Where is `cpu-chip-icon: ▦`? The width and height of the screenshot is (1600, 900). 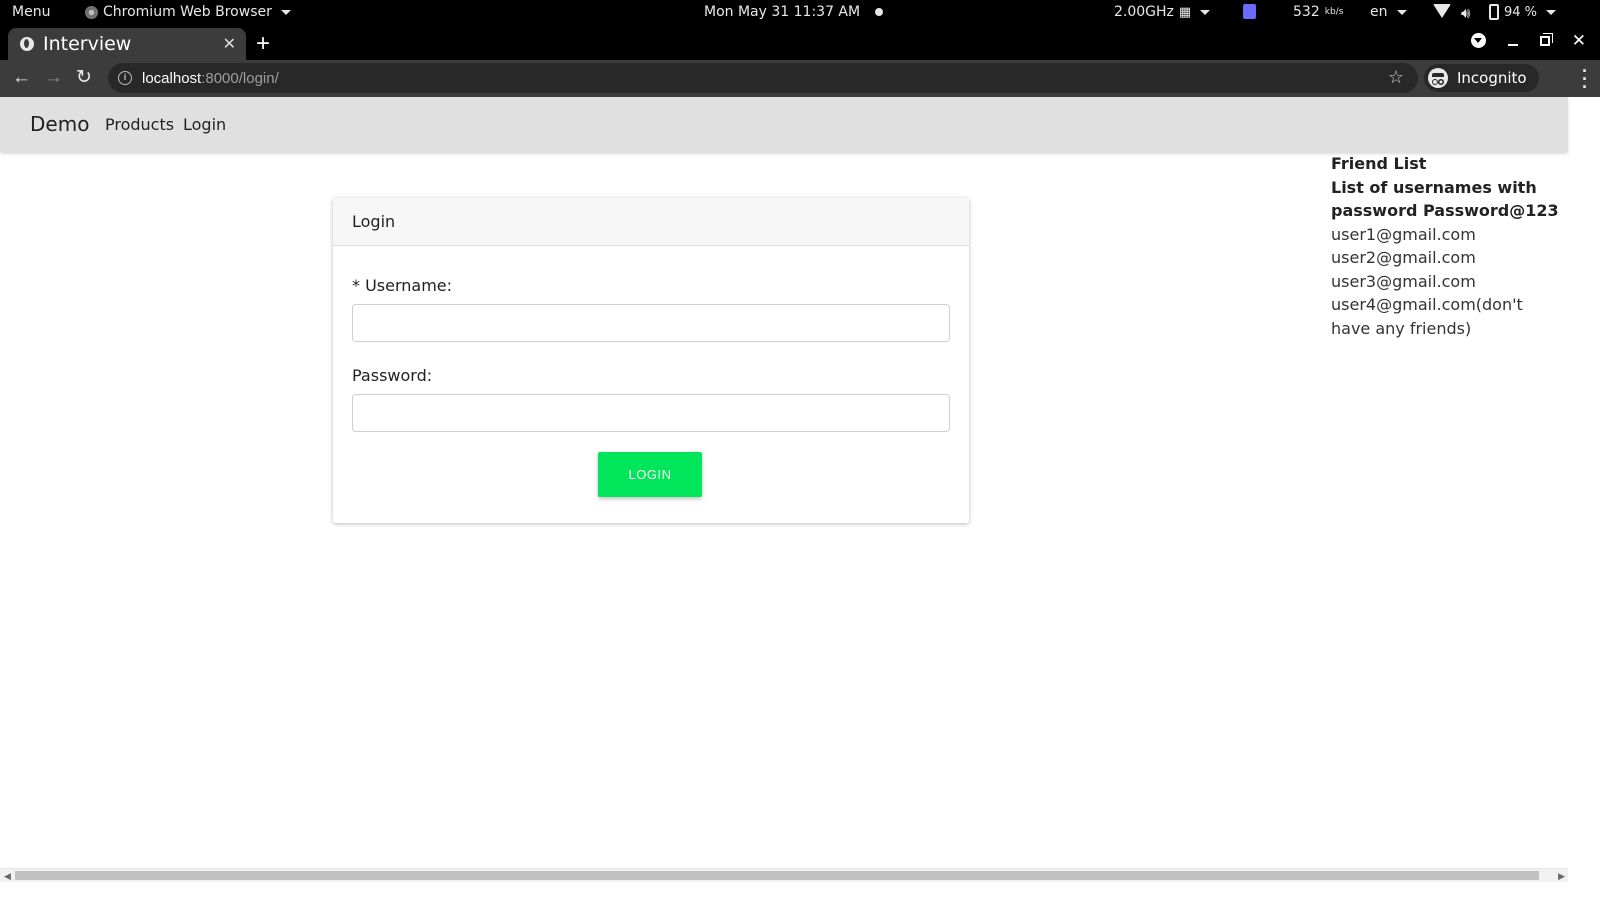
cpu-chip-icon: ▦ is located at coordinates (1185, 12).